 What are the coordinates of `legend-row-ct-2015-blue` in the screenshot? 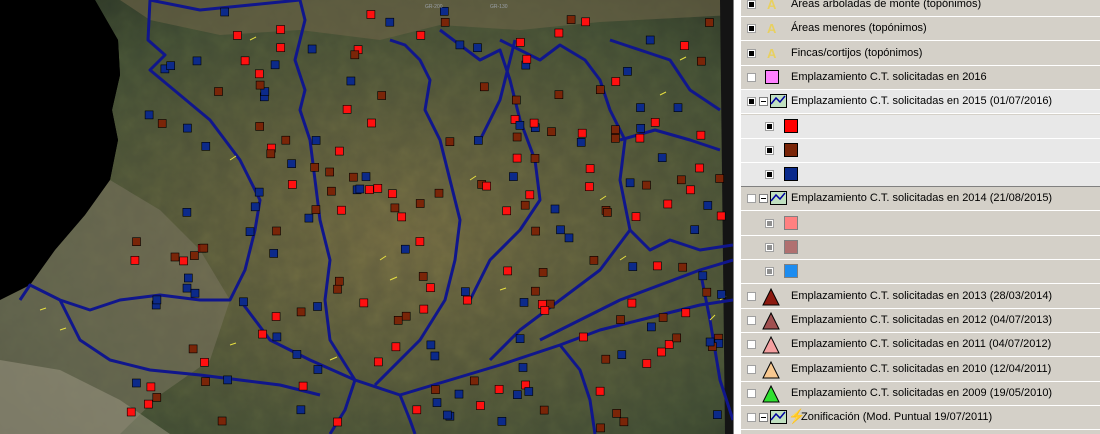 It's located at (920, 175).